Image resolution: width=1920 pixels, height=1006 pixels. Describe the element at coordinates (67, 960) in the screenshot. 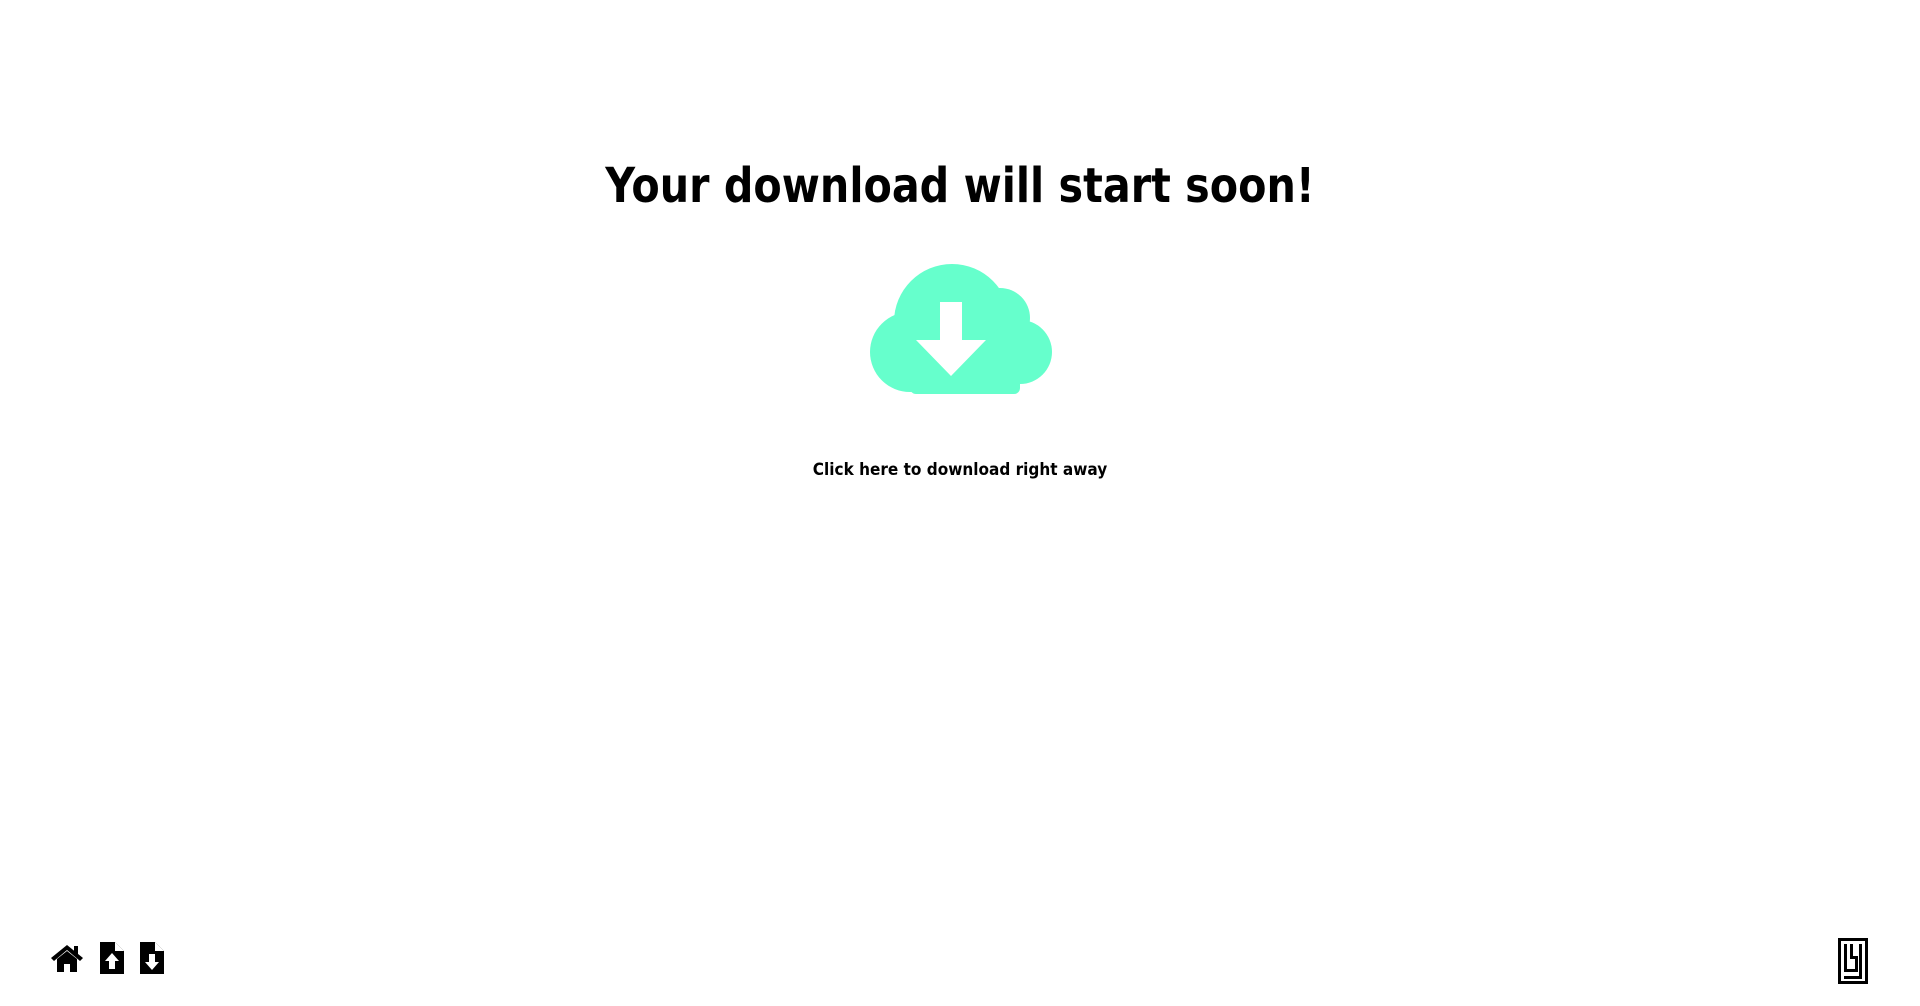

I see `home-icon` at that location.